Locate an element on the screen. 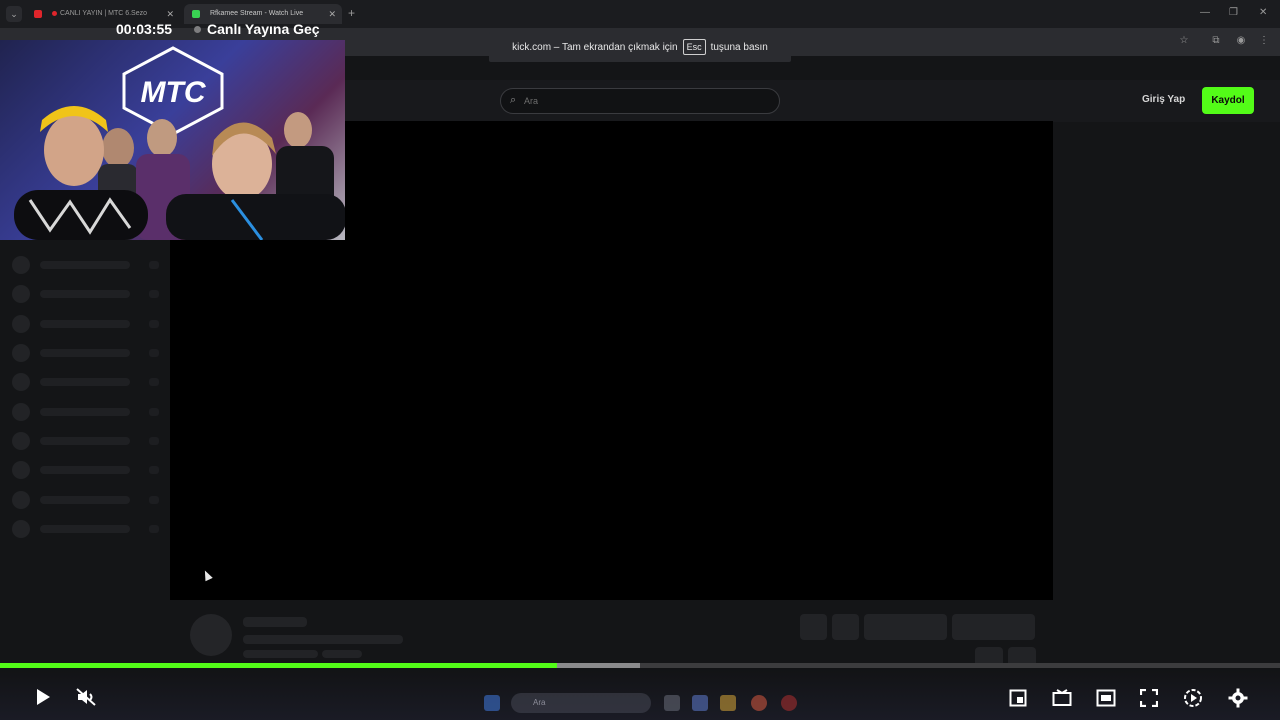 The height and width of the screenshot is (720, 1280). category-skeleton is located at coordinates (280, 654).